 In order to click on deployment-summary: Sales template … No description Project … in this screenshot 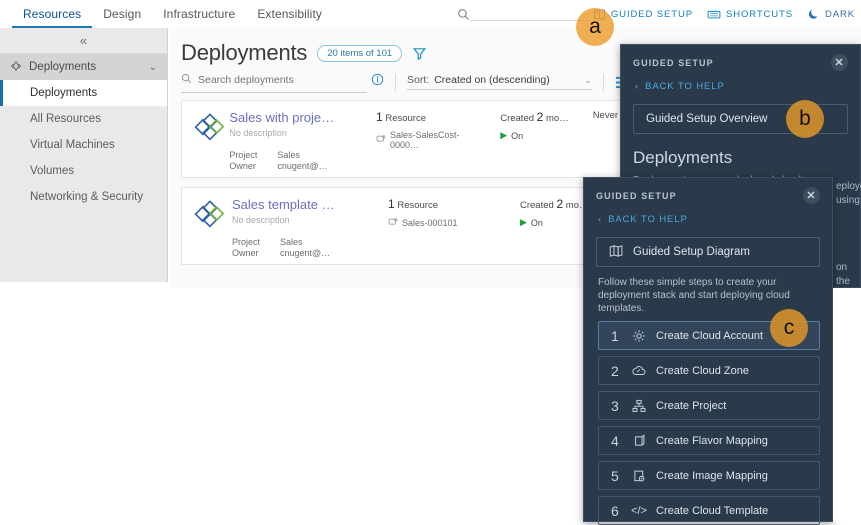, I will do `click(303, 227)`.